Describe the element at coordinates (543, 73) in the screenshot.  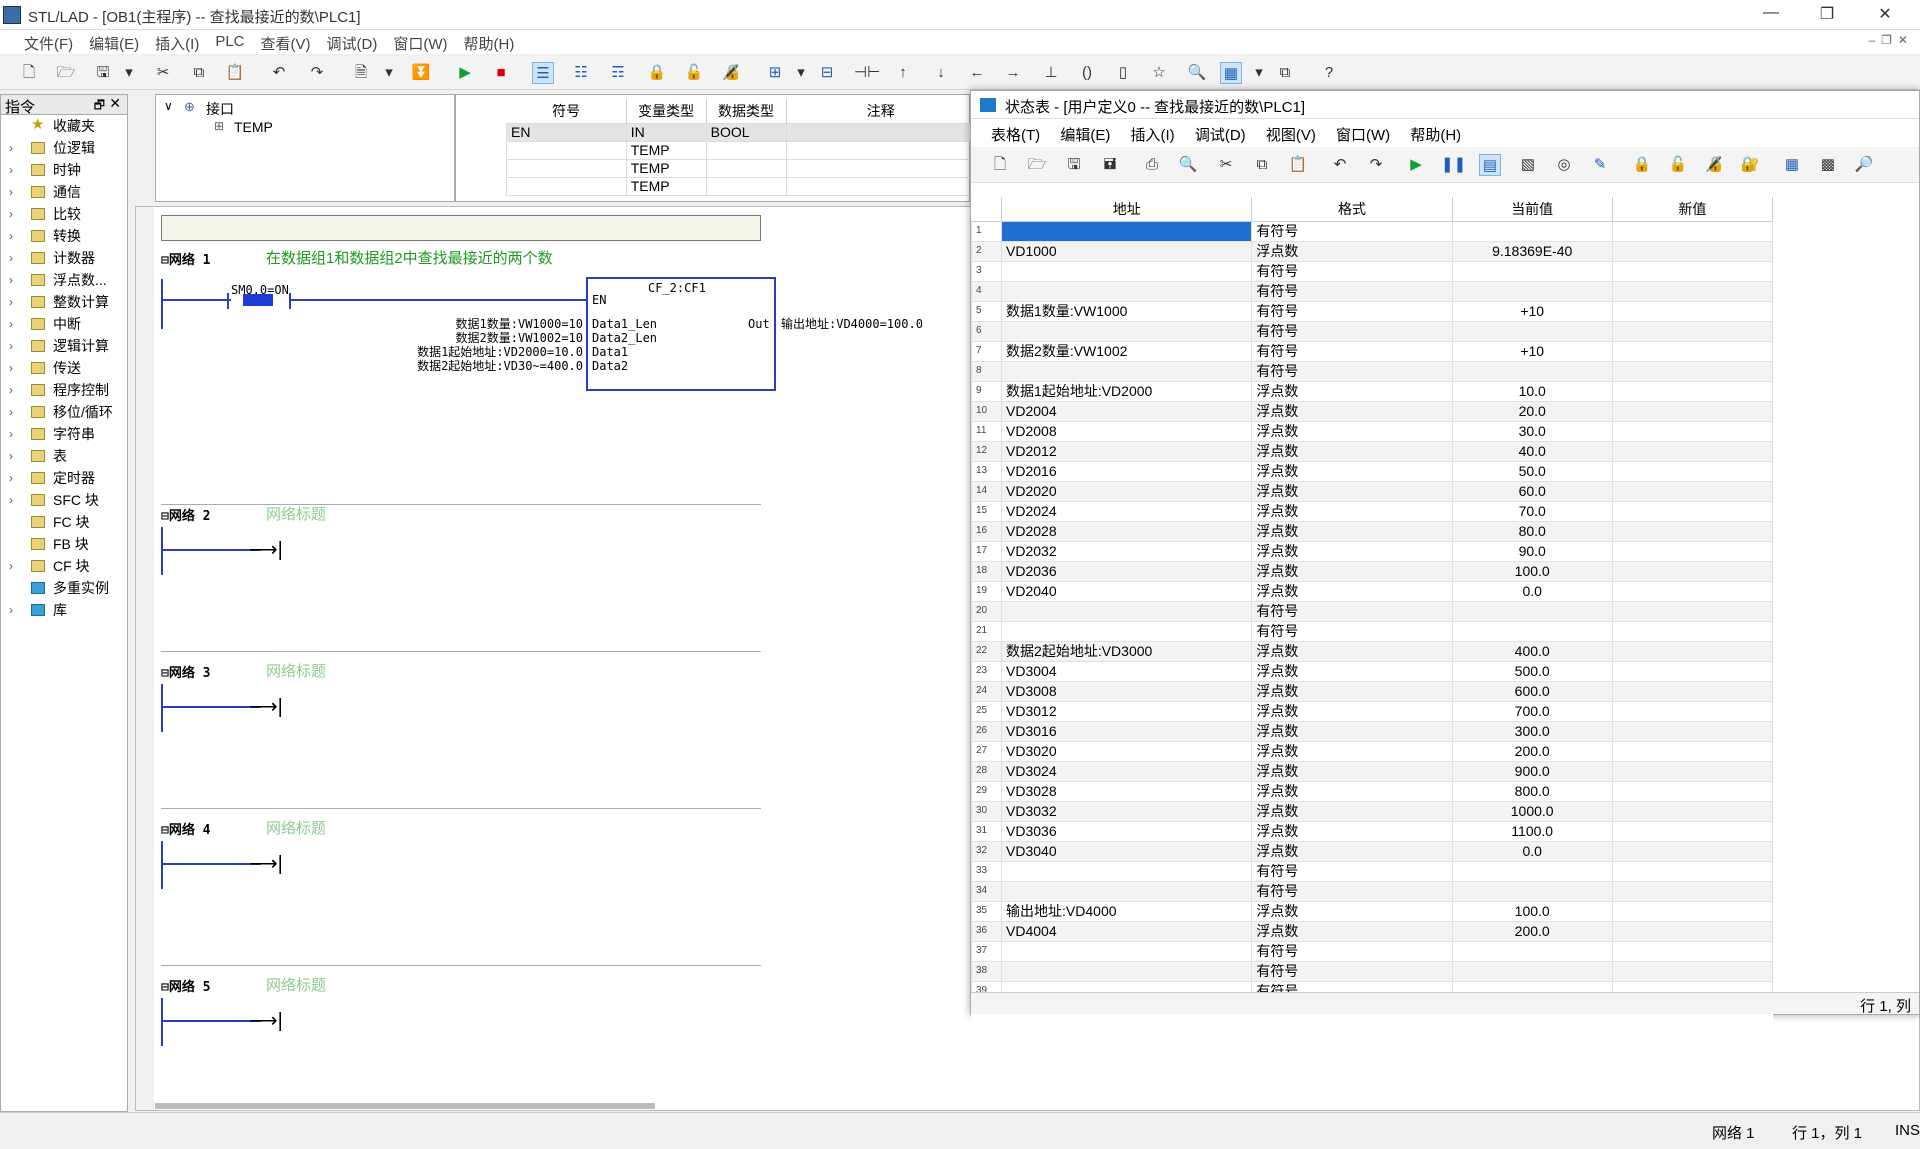
I see `program-status-icon: ☰` at that location.